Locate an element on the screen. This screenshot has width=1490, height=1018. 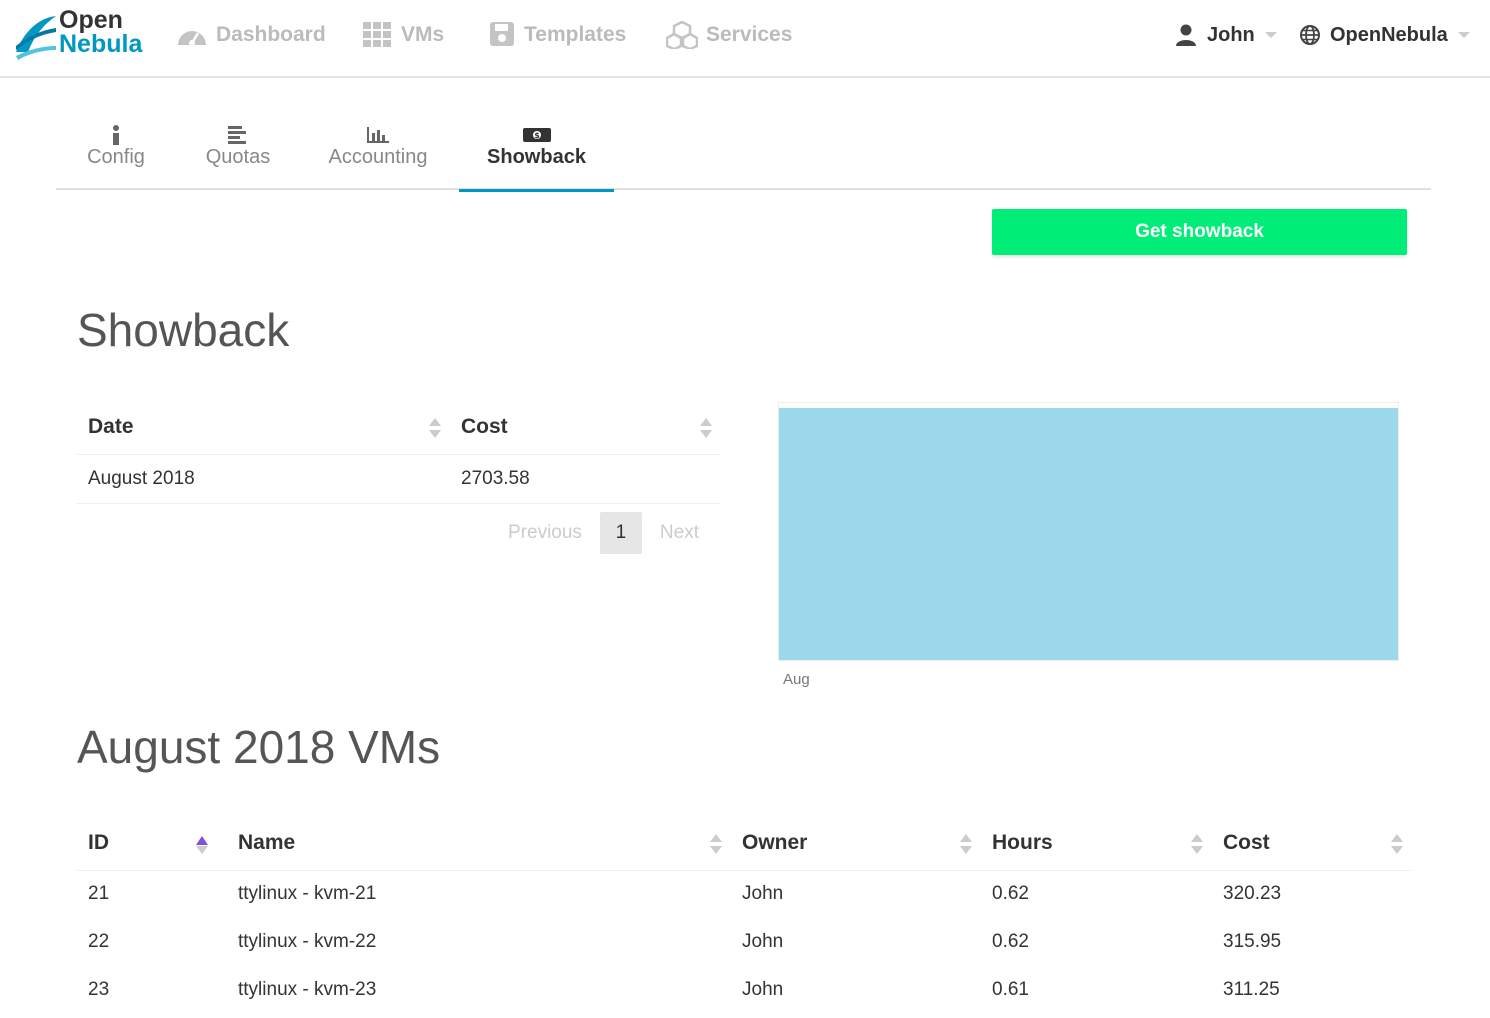
cell-id: 21 is located at coordinates (99, 894).